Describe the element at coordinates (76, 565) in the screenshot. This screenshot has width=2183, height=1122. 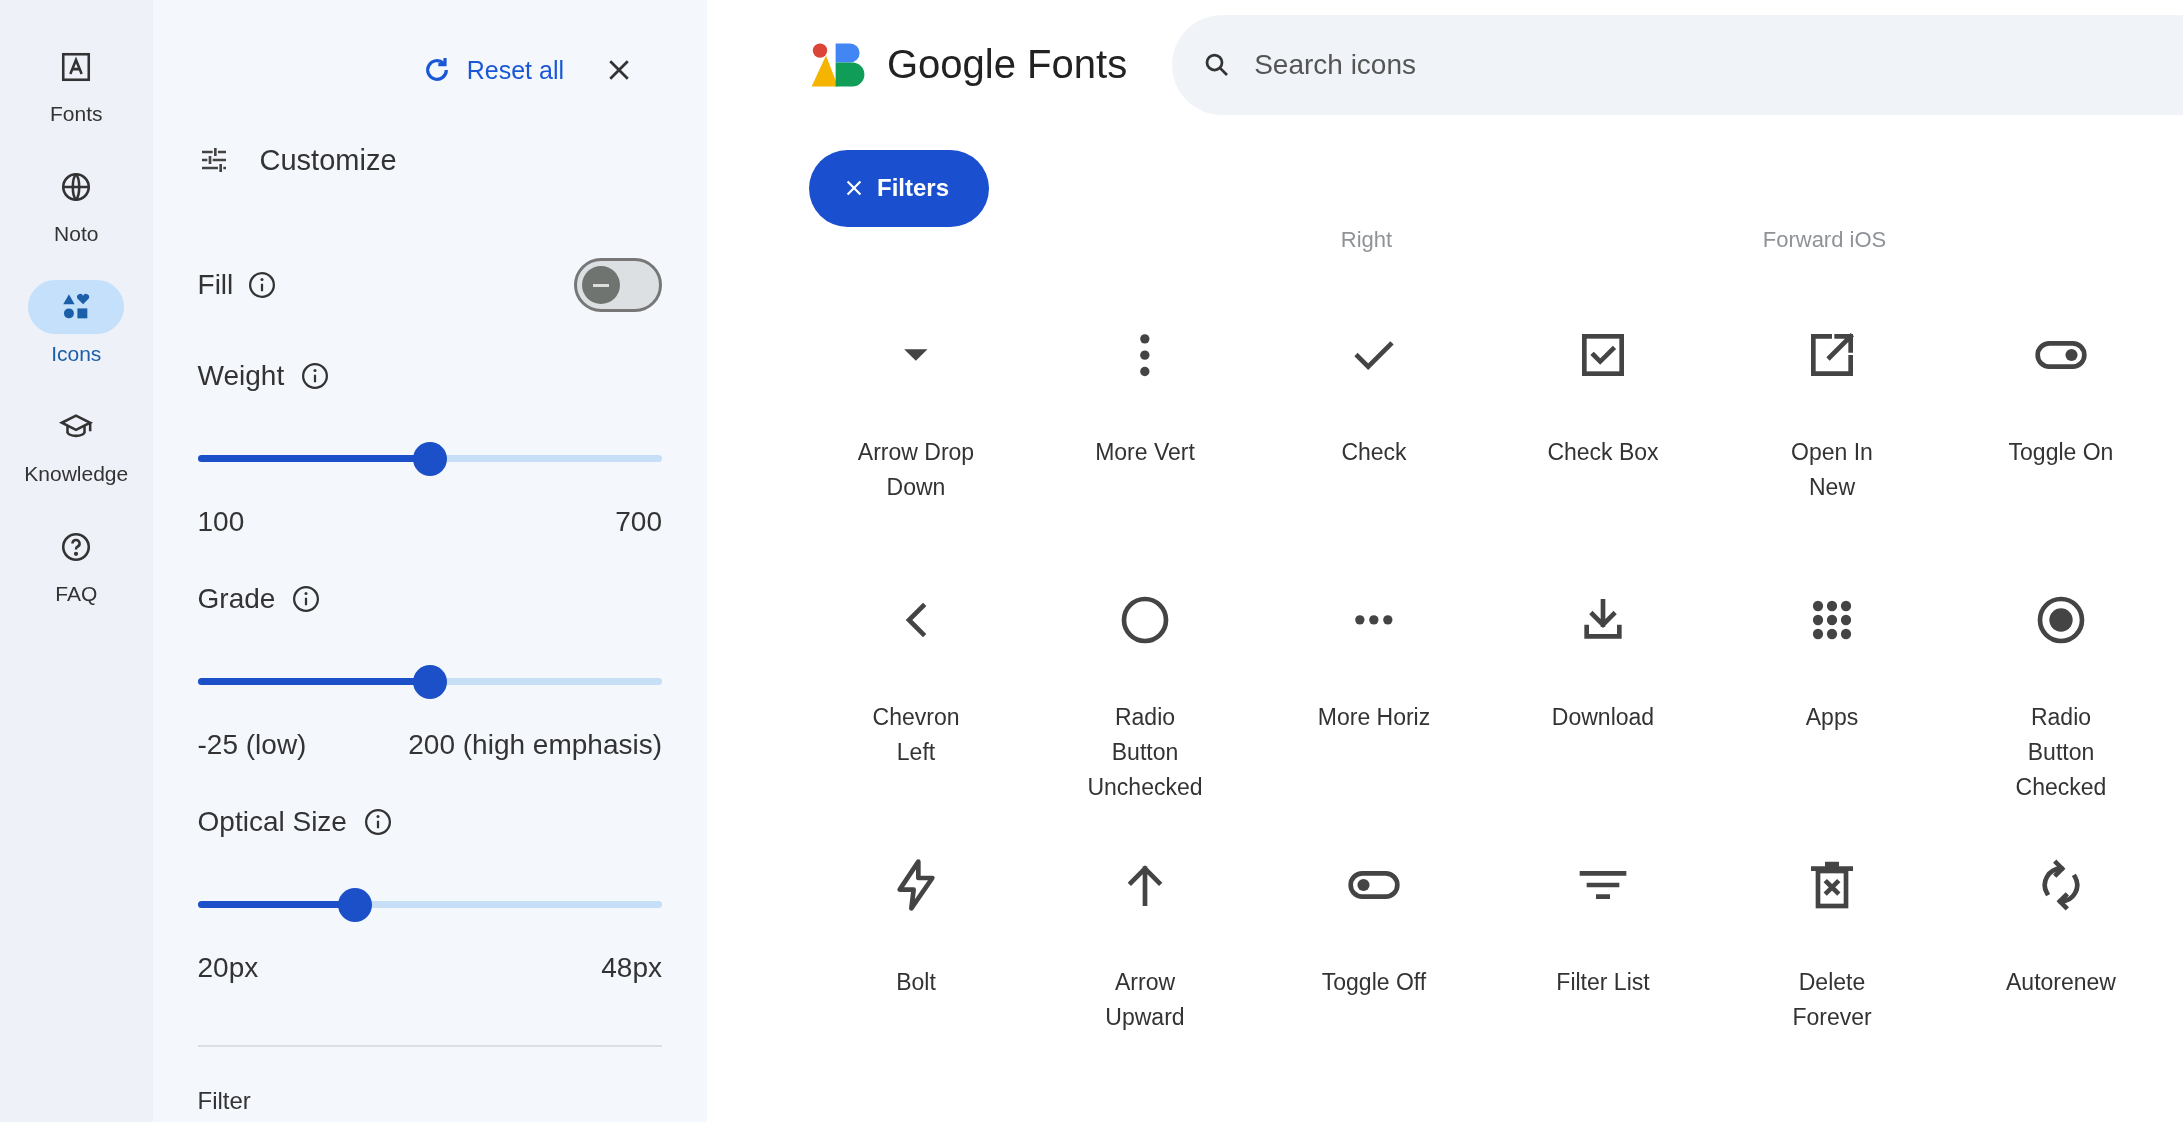
I see `rail-item: FAQ` at that location.